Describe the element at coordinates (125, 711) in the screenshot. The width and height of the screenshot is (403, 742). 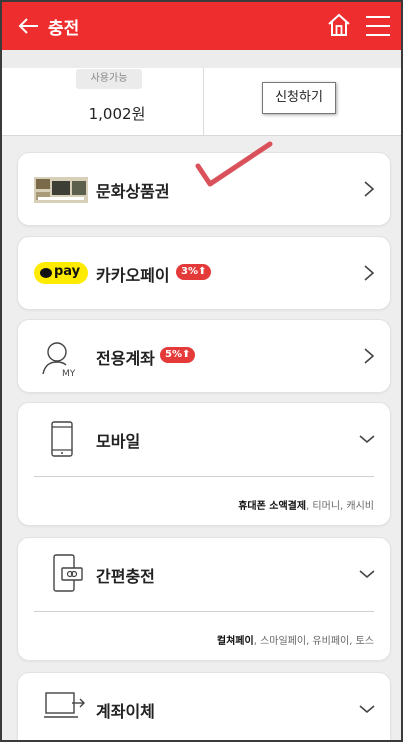
I see `bank-transfer-label: 계좌이체` at that location.